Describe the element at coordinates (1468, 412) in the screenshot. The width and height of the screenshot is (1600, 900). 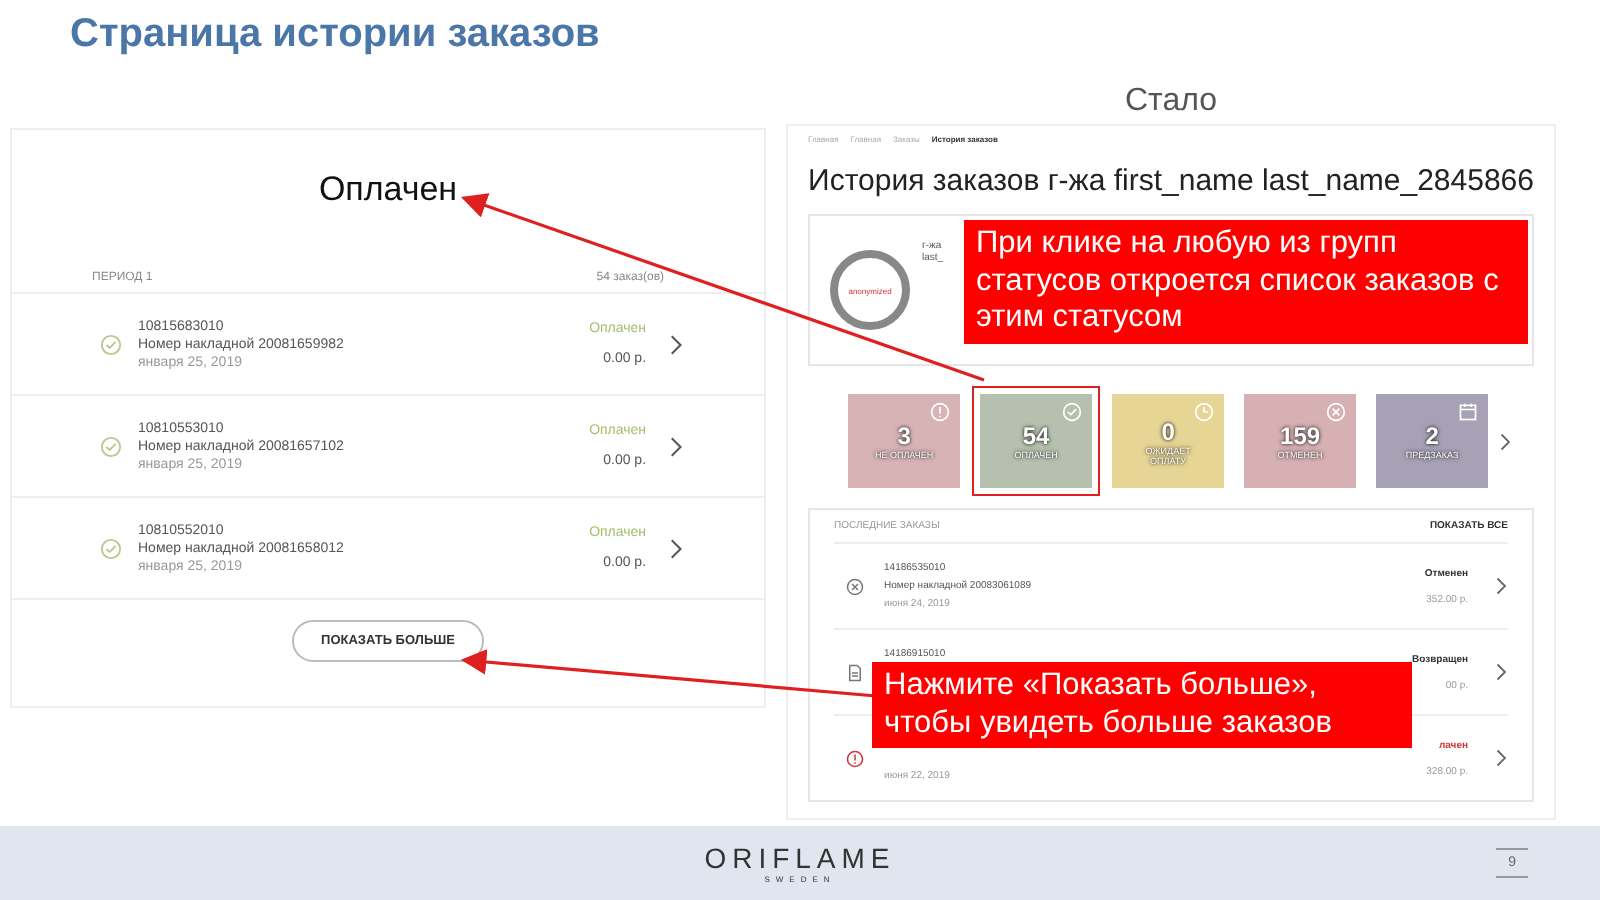
I see `calendar-icon` at that location.